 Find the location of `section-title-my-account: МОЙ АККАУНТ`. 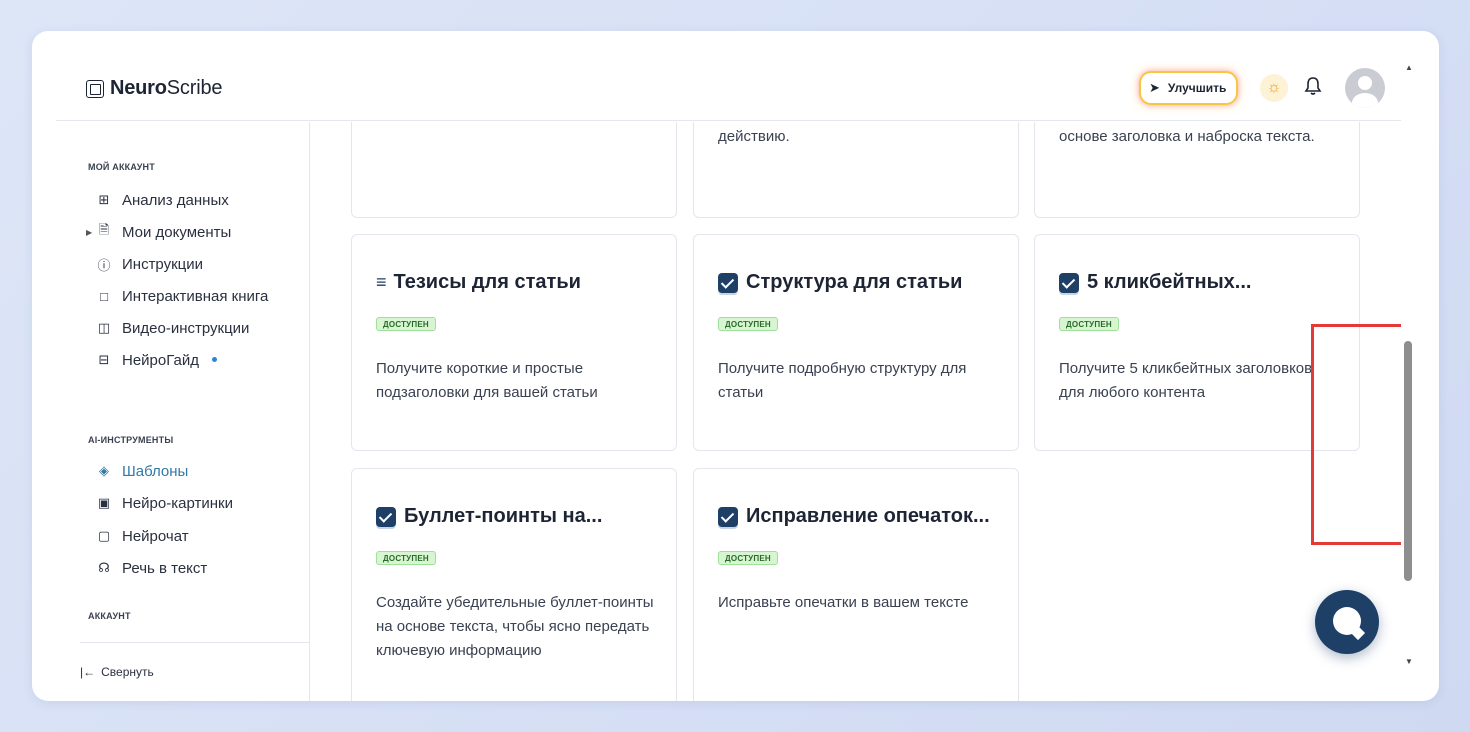

section-title-my-account: МОЙ АККАУНТ is located at coordinates (121, 167).